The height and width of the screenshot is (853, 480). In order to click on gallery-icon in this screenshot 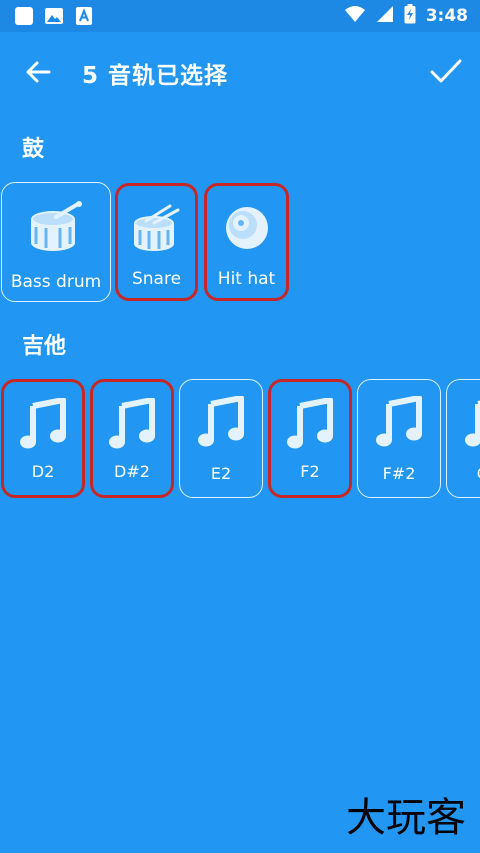, I will do `click(54, 16)`.